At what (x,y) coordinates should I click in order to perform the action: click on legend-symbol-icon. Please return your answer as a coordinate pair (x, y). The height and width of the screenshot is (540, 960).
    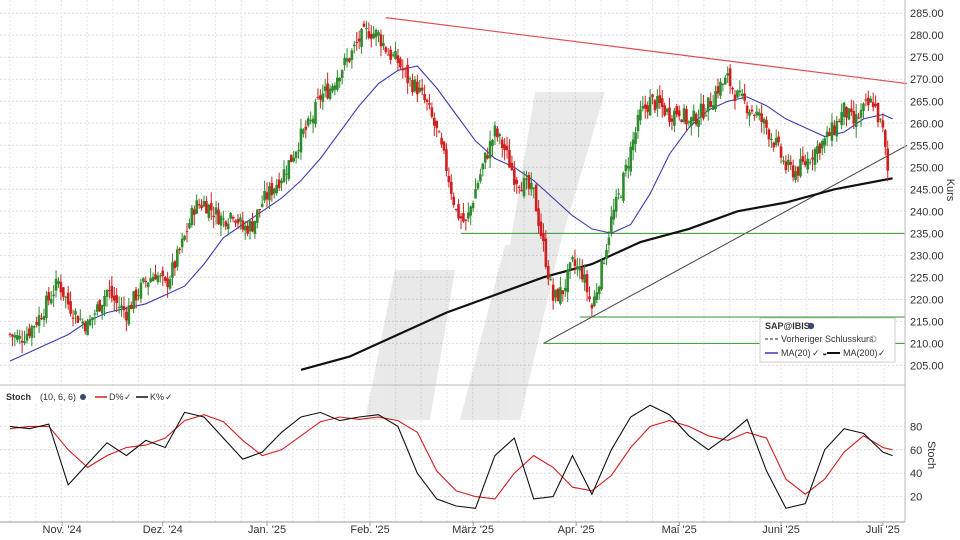
    Looking at the image, I should click on (811, 326).